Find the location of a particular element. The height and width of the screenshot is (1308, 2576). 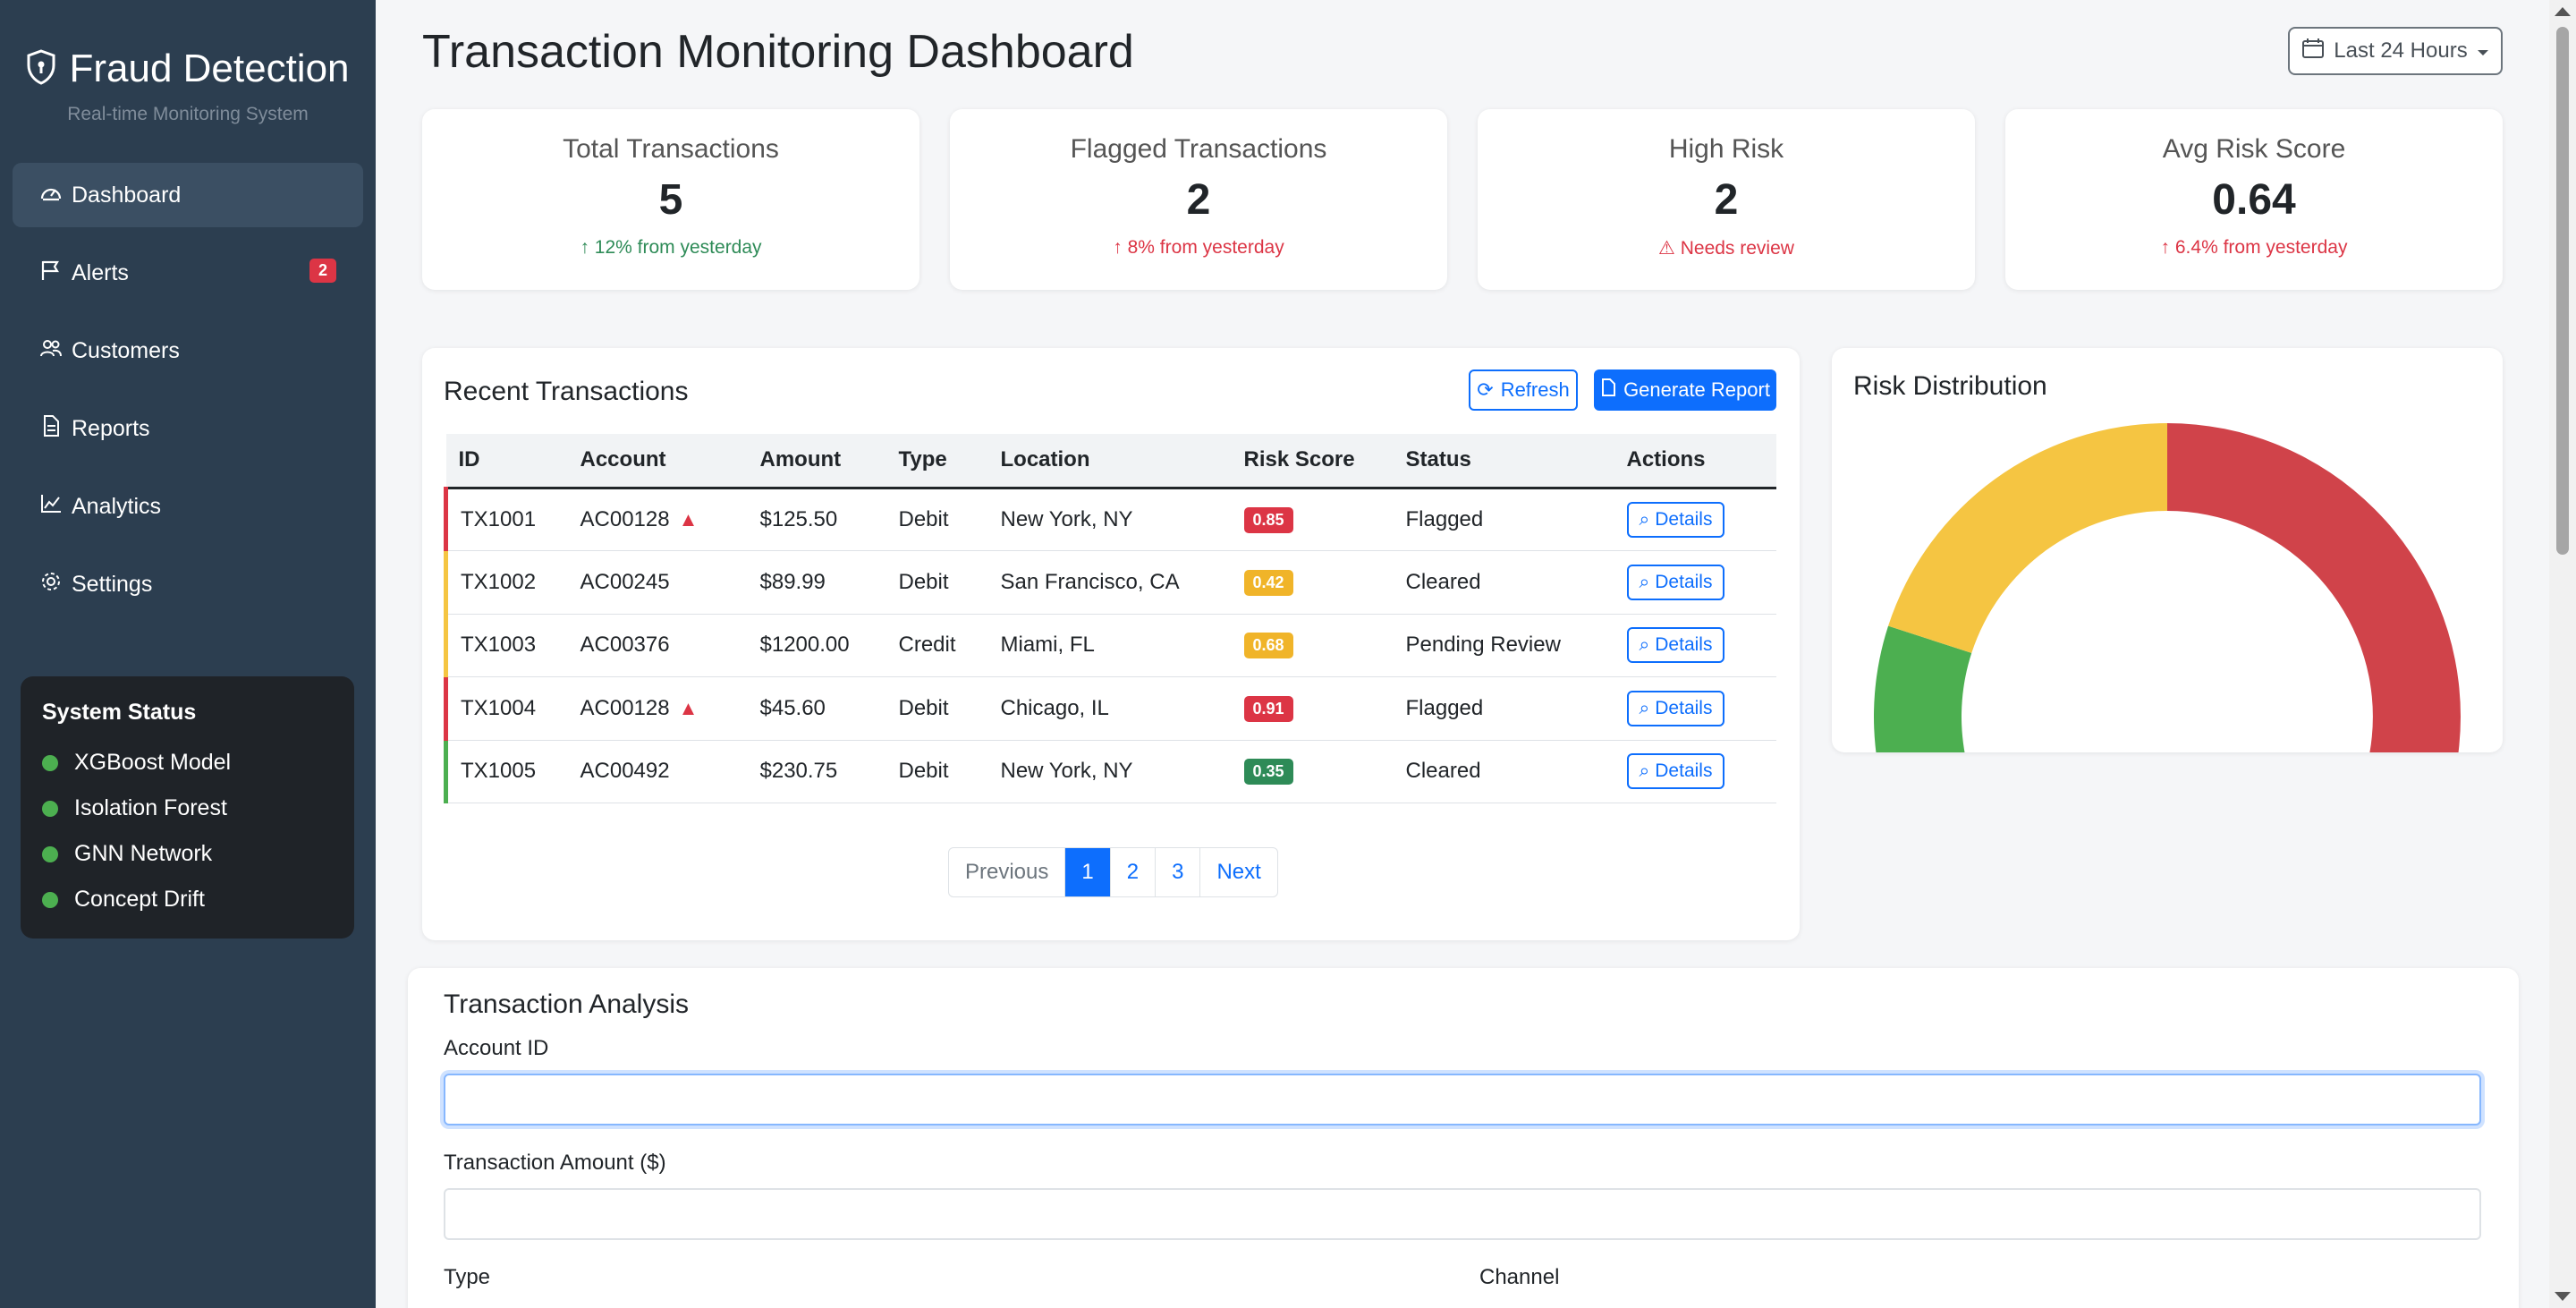

status-row: XGBoost Model is located at coordinates (187, 763).